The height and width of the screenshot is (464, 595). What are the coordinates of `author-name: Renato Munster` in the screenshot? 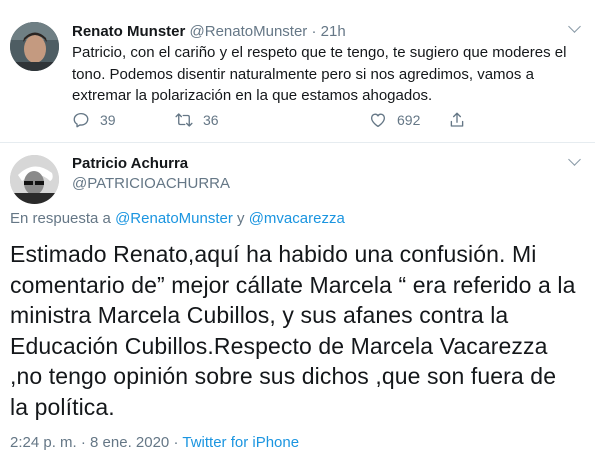 It's located at (128, 31).